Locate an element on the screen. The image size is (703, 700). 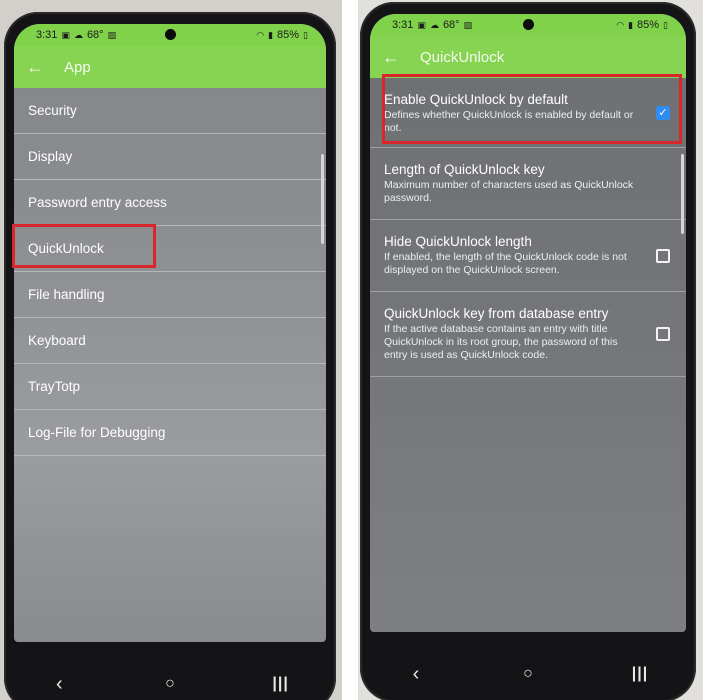
list-item-label: Log-File for Debugging is located at coordinates (97, 432).